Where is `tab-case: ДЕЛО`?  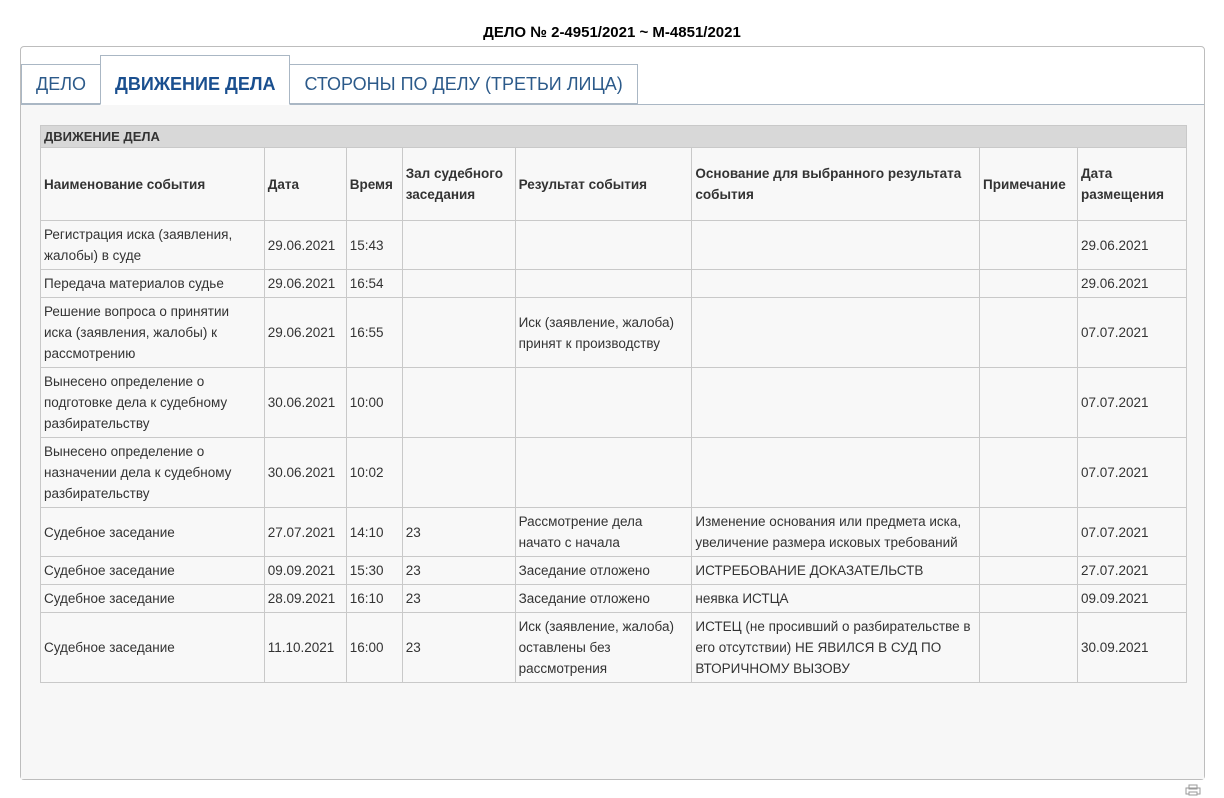
tab-case: ДЕЛО is located at coordinates (61, 84).